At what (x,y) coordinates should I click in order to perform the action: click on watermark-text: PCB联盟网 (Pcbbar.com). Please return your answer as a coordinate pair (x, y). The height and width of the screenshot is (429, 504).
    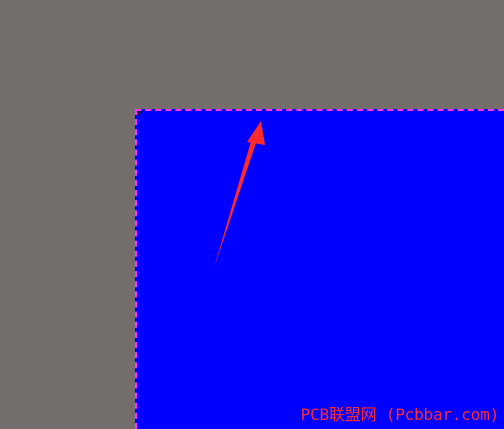
    Looking at the image, I should click on (400, 414).